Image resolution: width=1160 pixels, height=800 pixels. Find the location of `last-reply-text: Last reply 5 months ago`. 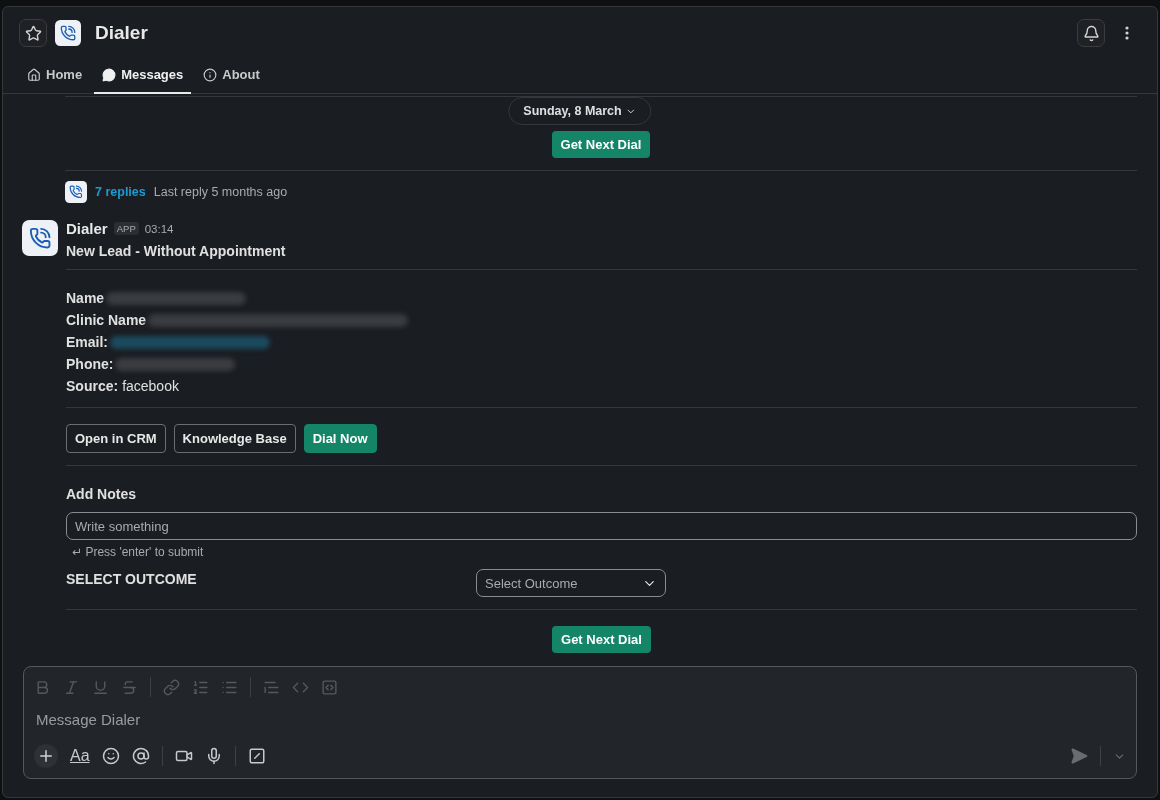

last-reply-text: Last reply 5 months ago is located at coordinates (220, 192).